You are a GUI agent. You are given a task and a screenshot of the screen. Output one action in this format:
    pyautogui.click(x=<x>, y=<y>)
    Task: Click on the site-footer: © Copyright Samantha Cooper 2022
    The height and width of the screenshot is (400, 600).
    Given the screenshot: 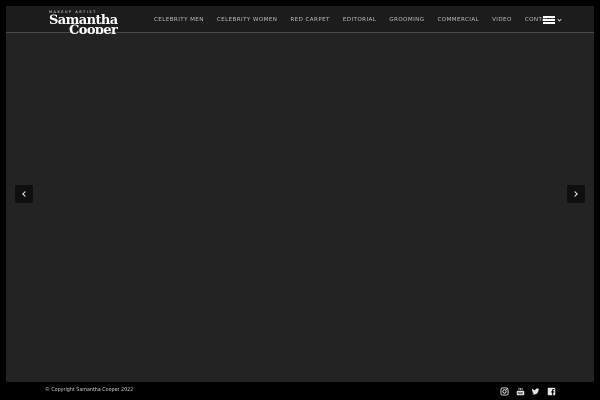 What is the action you would take?
    pyautogui.click(x=300, y=391)
    